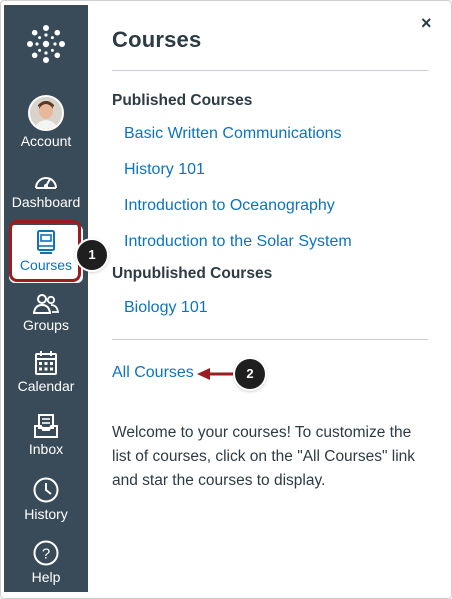 The height and width of the screenshot is (599, 452). I want to click on nav-label-inbox: Inbox, so click(46, 449).